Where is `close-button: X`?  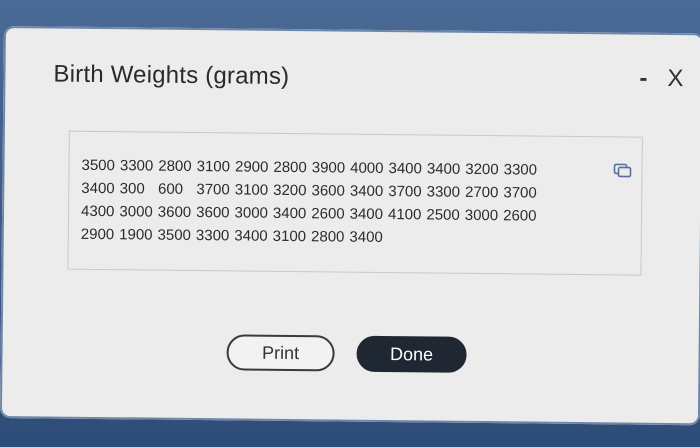
close-button: X is located at coordinates (675, 78).